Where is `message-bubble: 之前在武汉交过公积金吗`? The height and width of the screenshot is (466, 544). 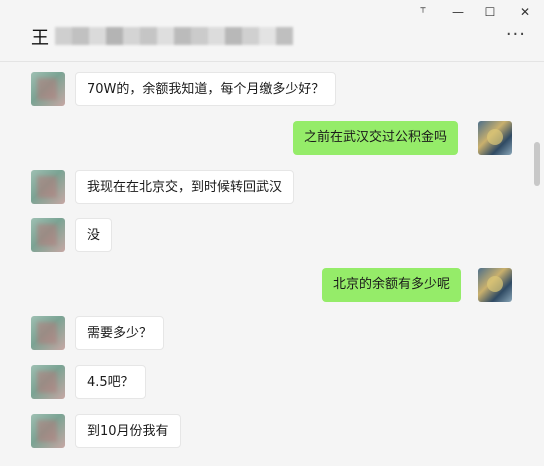 message-bubble: 之前在武汉交过公积金吗 is located at coordinates (376, 138).